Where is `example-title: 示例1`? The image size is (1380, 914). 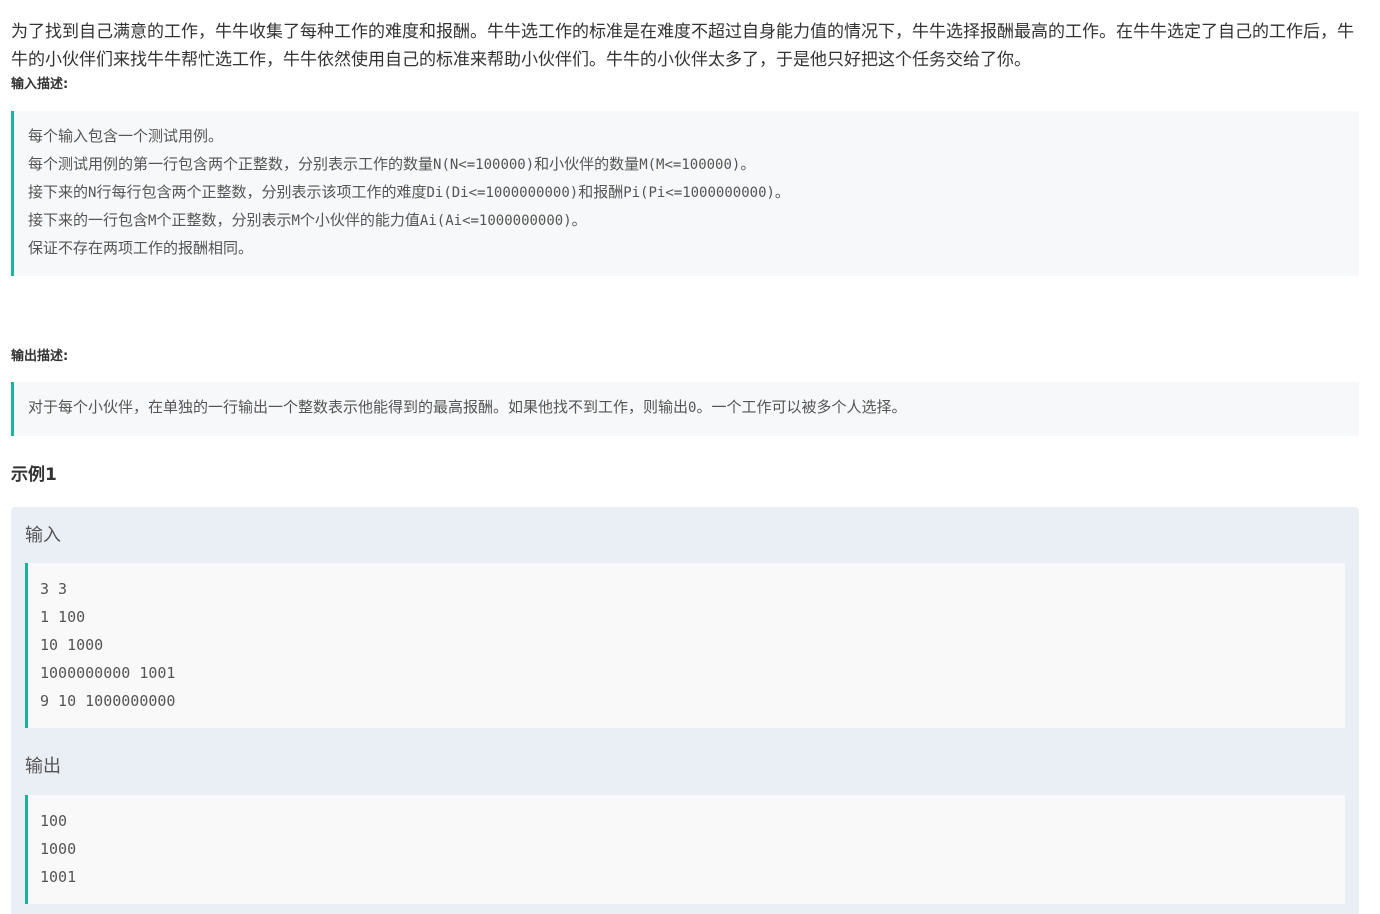
example-title: 示例1 is located at coordinates (34, 475).